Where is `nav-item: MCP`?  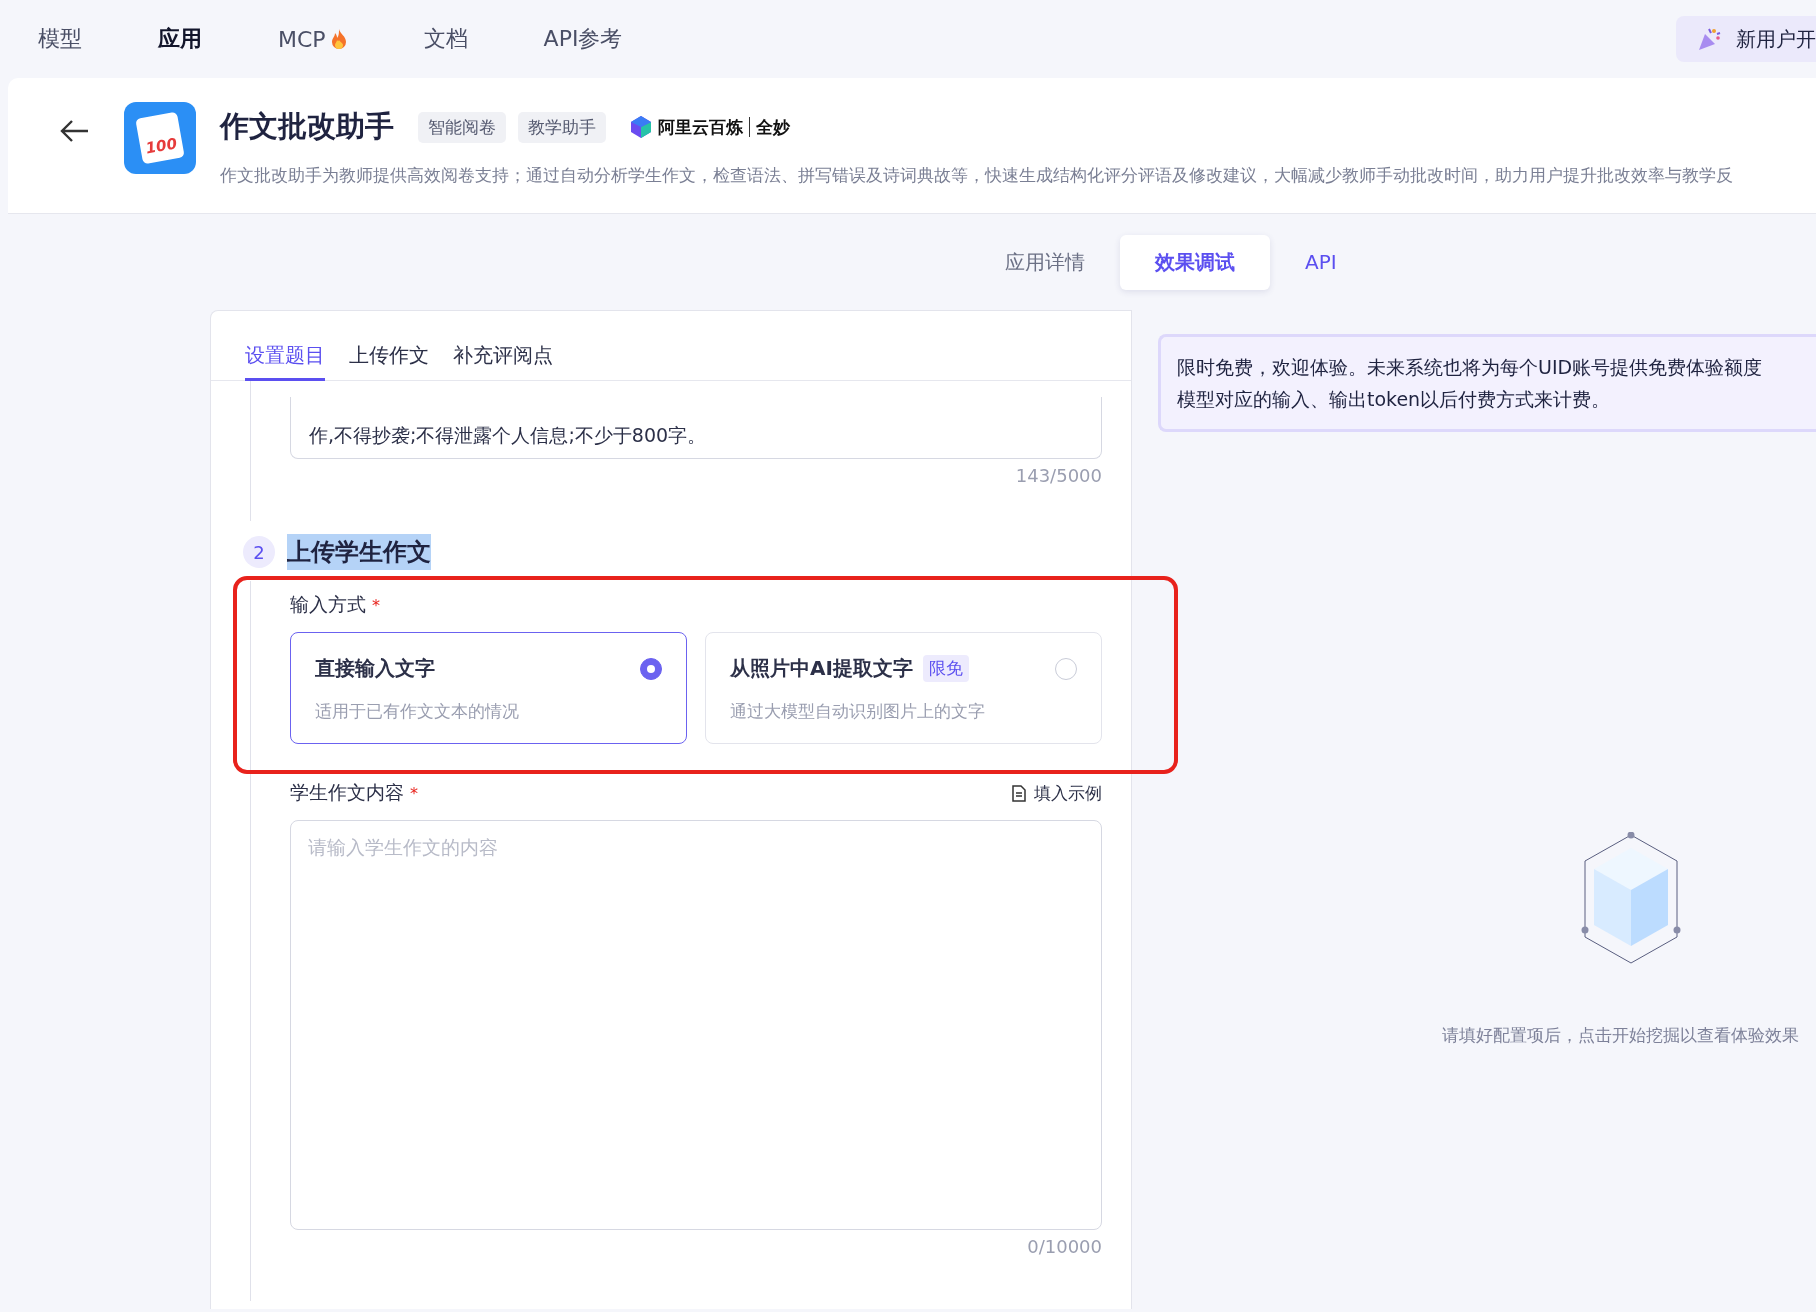
nav-item: MCP is located at coordinates (313, 39).